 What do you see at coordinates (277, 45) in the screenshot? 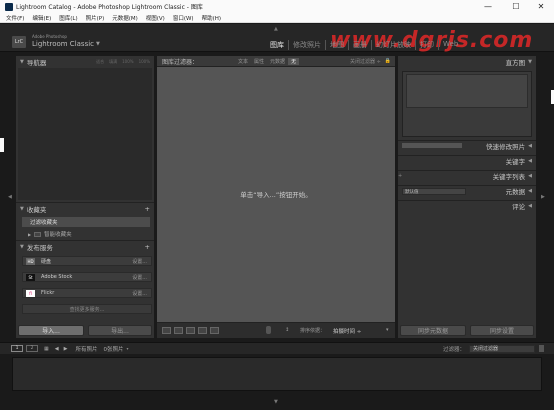
I see `module-library: 图库` at bounding box center [277, 45].